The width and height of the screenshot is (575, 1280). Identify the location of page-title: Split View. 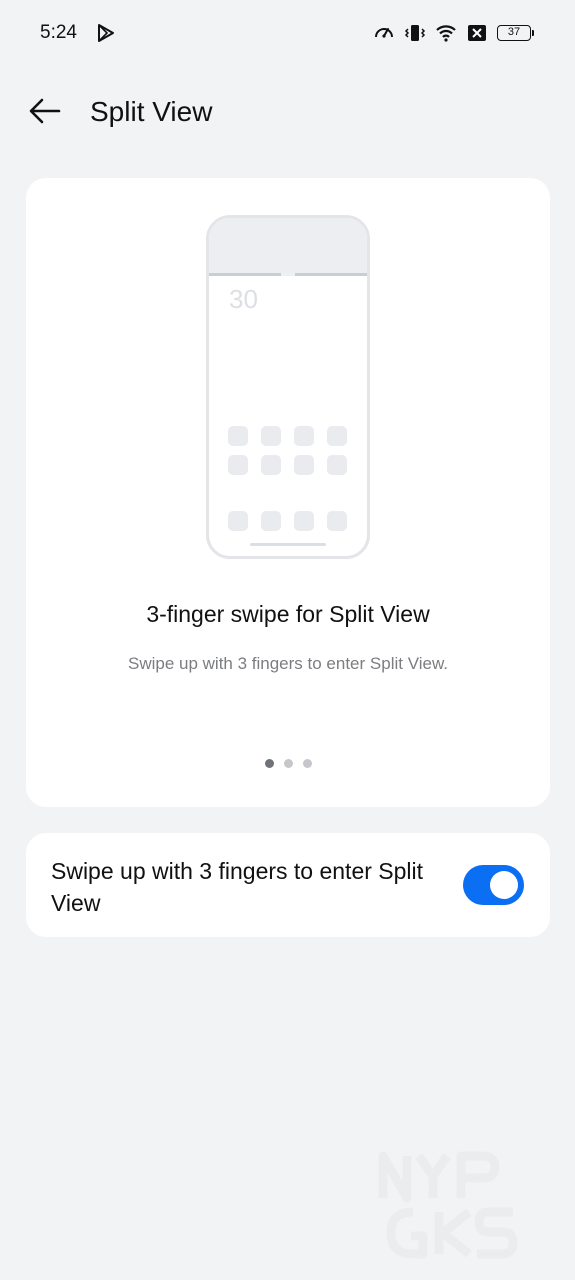
(151, 111).